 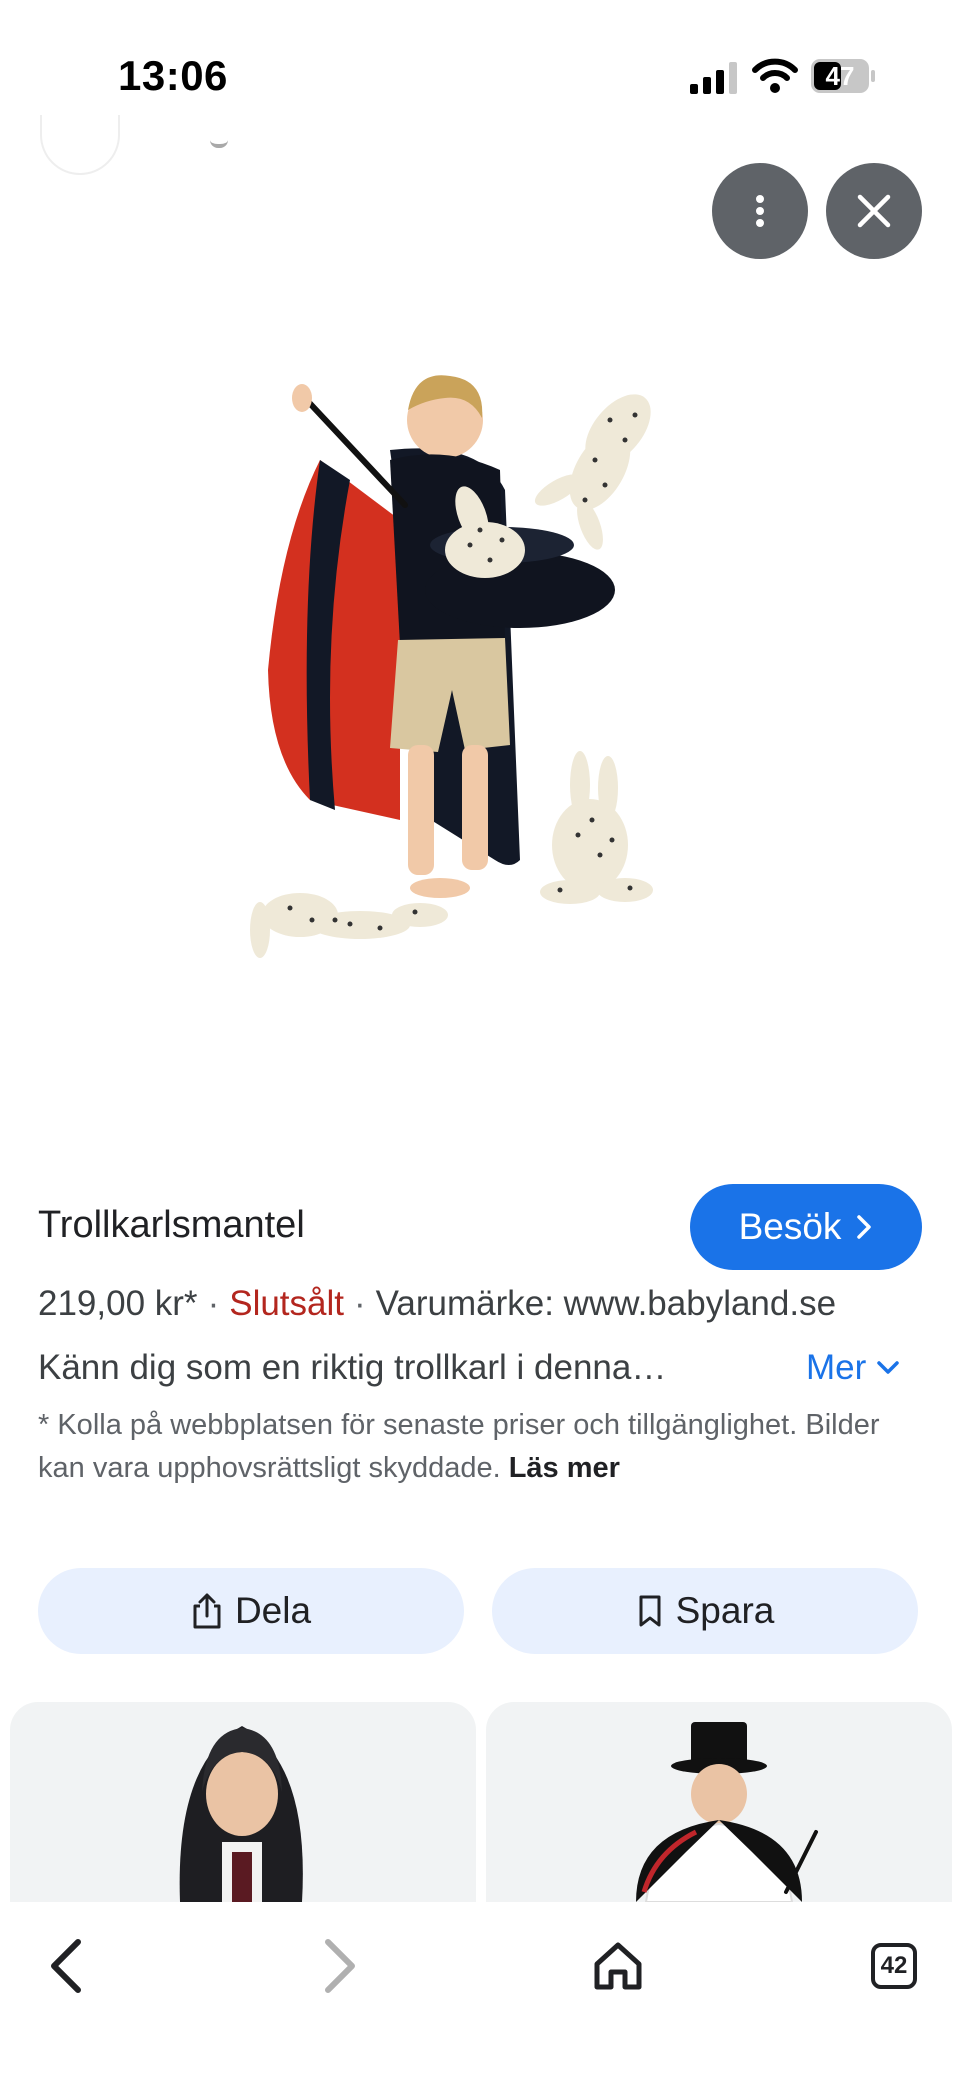 I want to click on share-label: Dela, so click(x=273, y=1610).